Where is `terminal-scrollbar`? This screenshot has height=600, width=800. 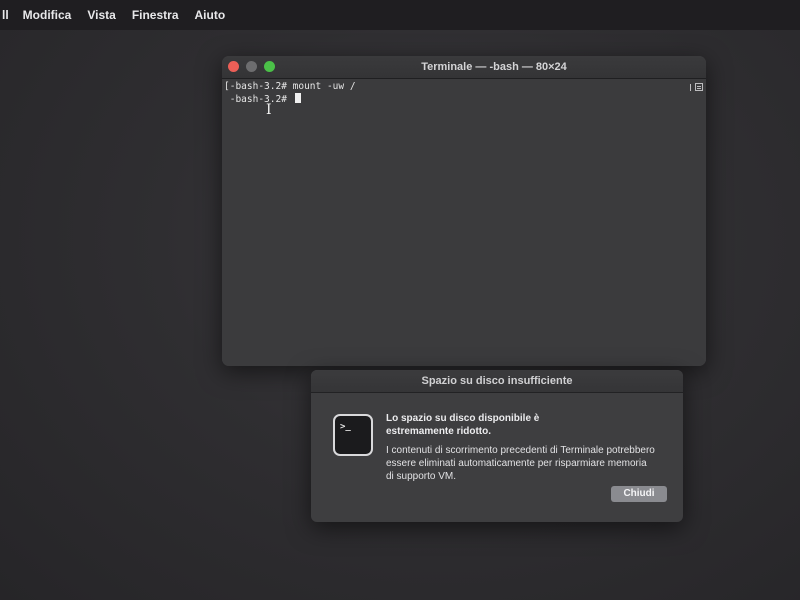
terminal-scrollbar is located at coordinates (697, 221).